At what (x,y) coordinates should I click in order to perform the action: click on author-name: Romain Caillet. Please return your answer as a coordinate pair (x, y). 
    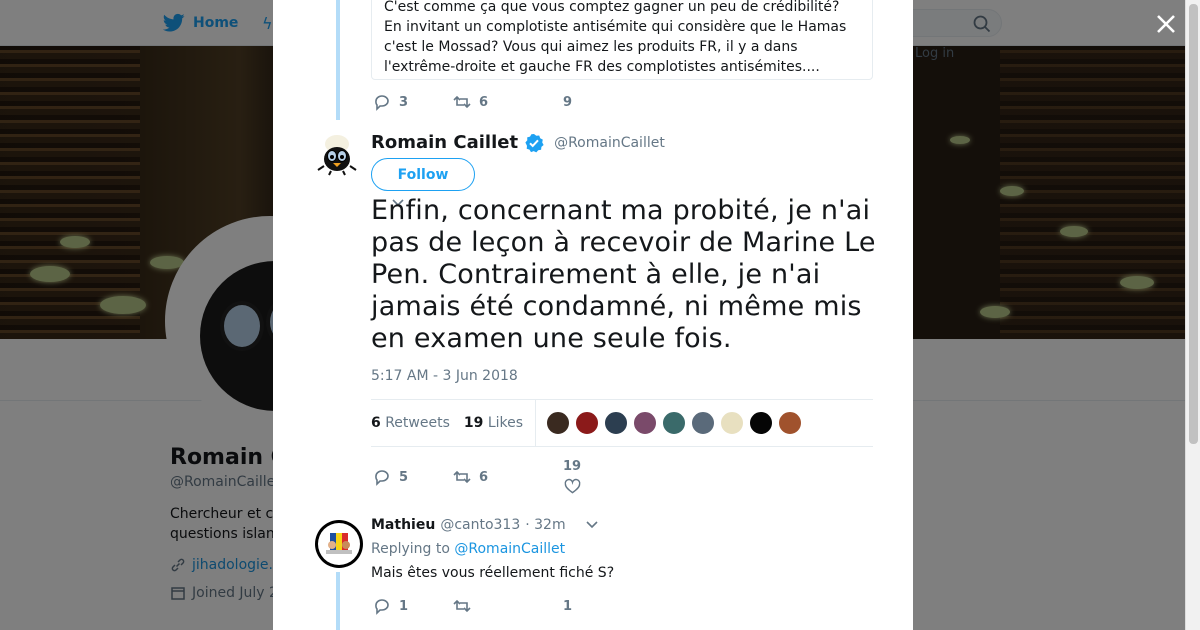
    Looking at the image, I should click on (444, 142).